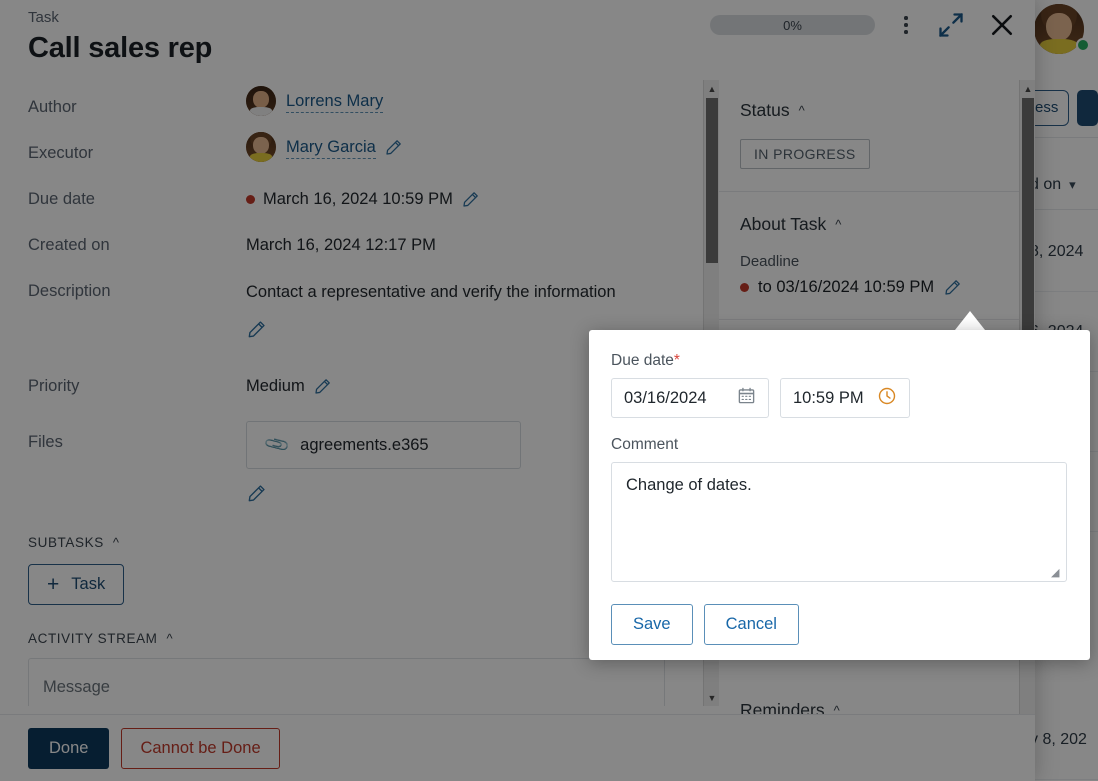 The height and width of the screenshot is (781, 1098). I want to click on date-input: 03/16/2024, so click(690, 398).